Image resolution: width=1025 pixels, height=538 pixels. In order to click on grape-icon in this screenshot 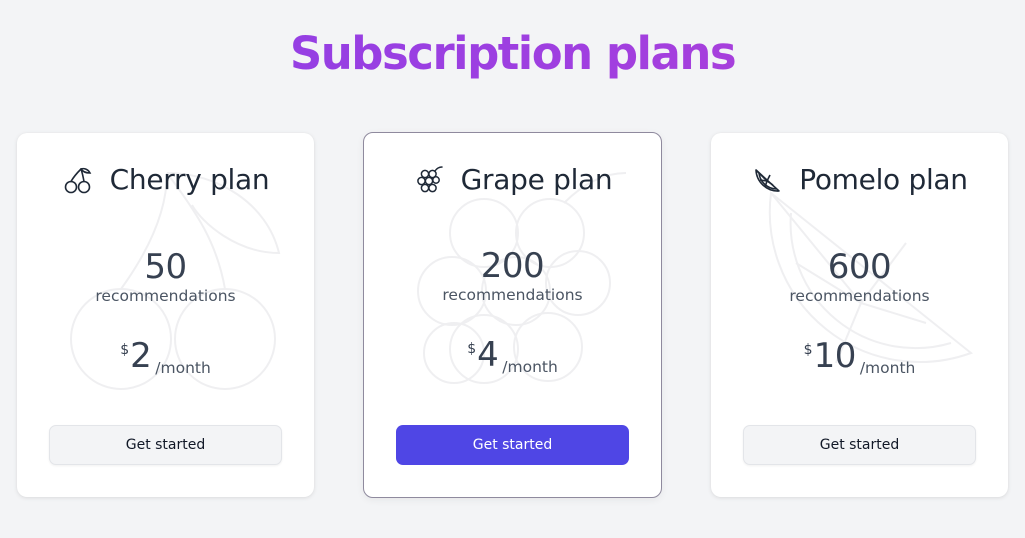, I will do `click(429, 178)`.